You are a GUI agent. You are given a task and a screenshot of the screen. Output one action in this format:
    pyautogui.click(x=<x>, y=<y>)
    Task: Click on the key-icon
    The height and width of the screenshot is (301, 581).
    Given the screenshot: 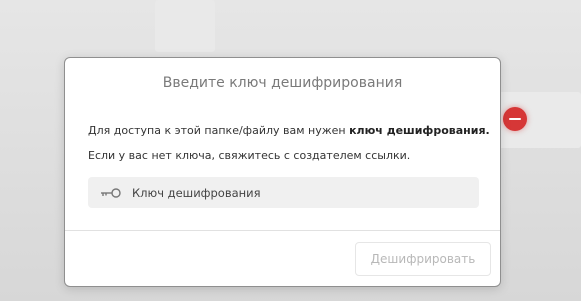 What is the action you would take?
    pyautogui.click(x=111, y=193)
    